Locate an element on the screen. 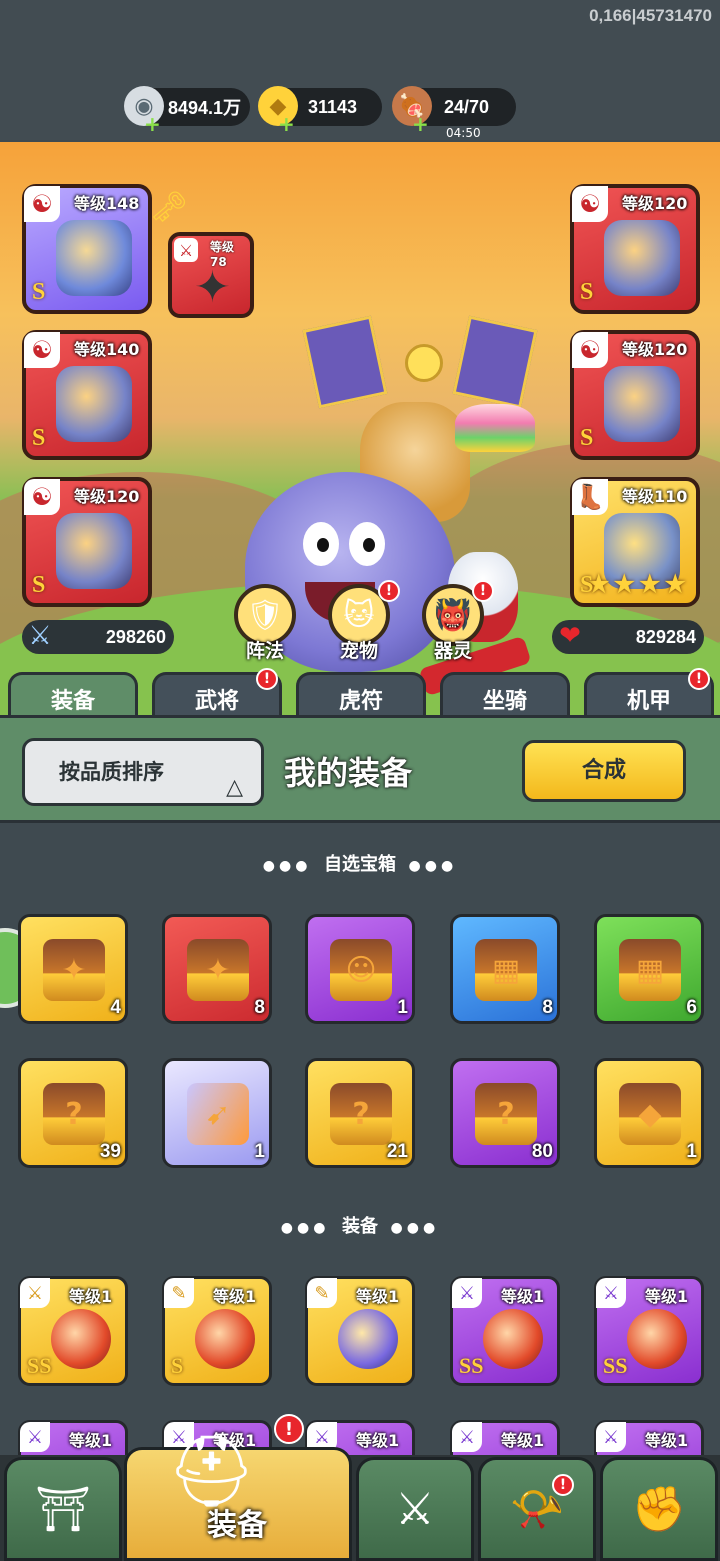 This screenshot has height=1561, width=720. nav-battle-button: ⚔ is located at coordinates (415, 1509).